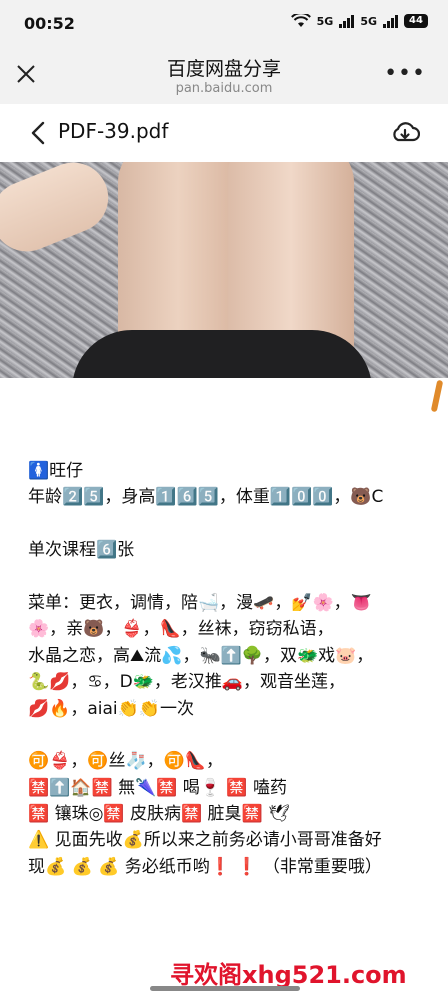 This screenshot has height=1000, width=448. What do you see at coordinates (56, 471) in the screenshot?
I see `text-line: 🚺旺仔` at bounding box center [56, 471].